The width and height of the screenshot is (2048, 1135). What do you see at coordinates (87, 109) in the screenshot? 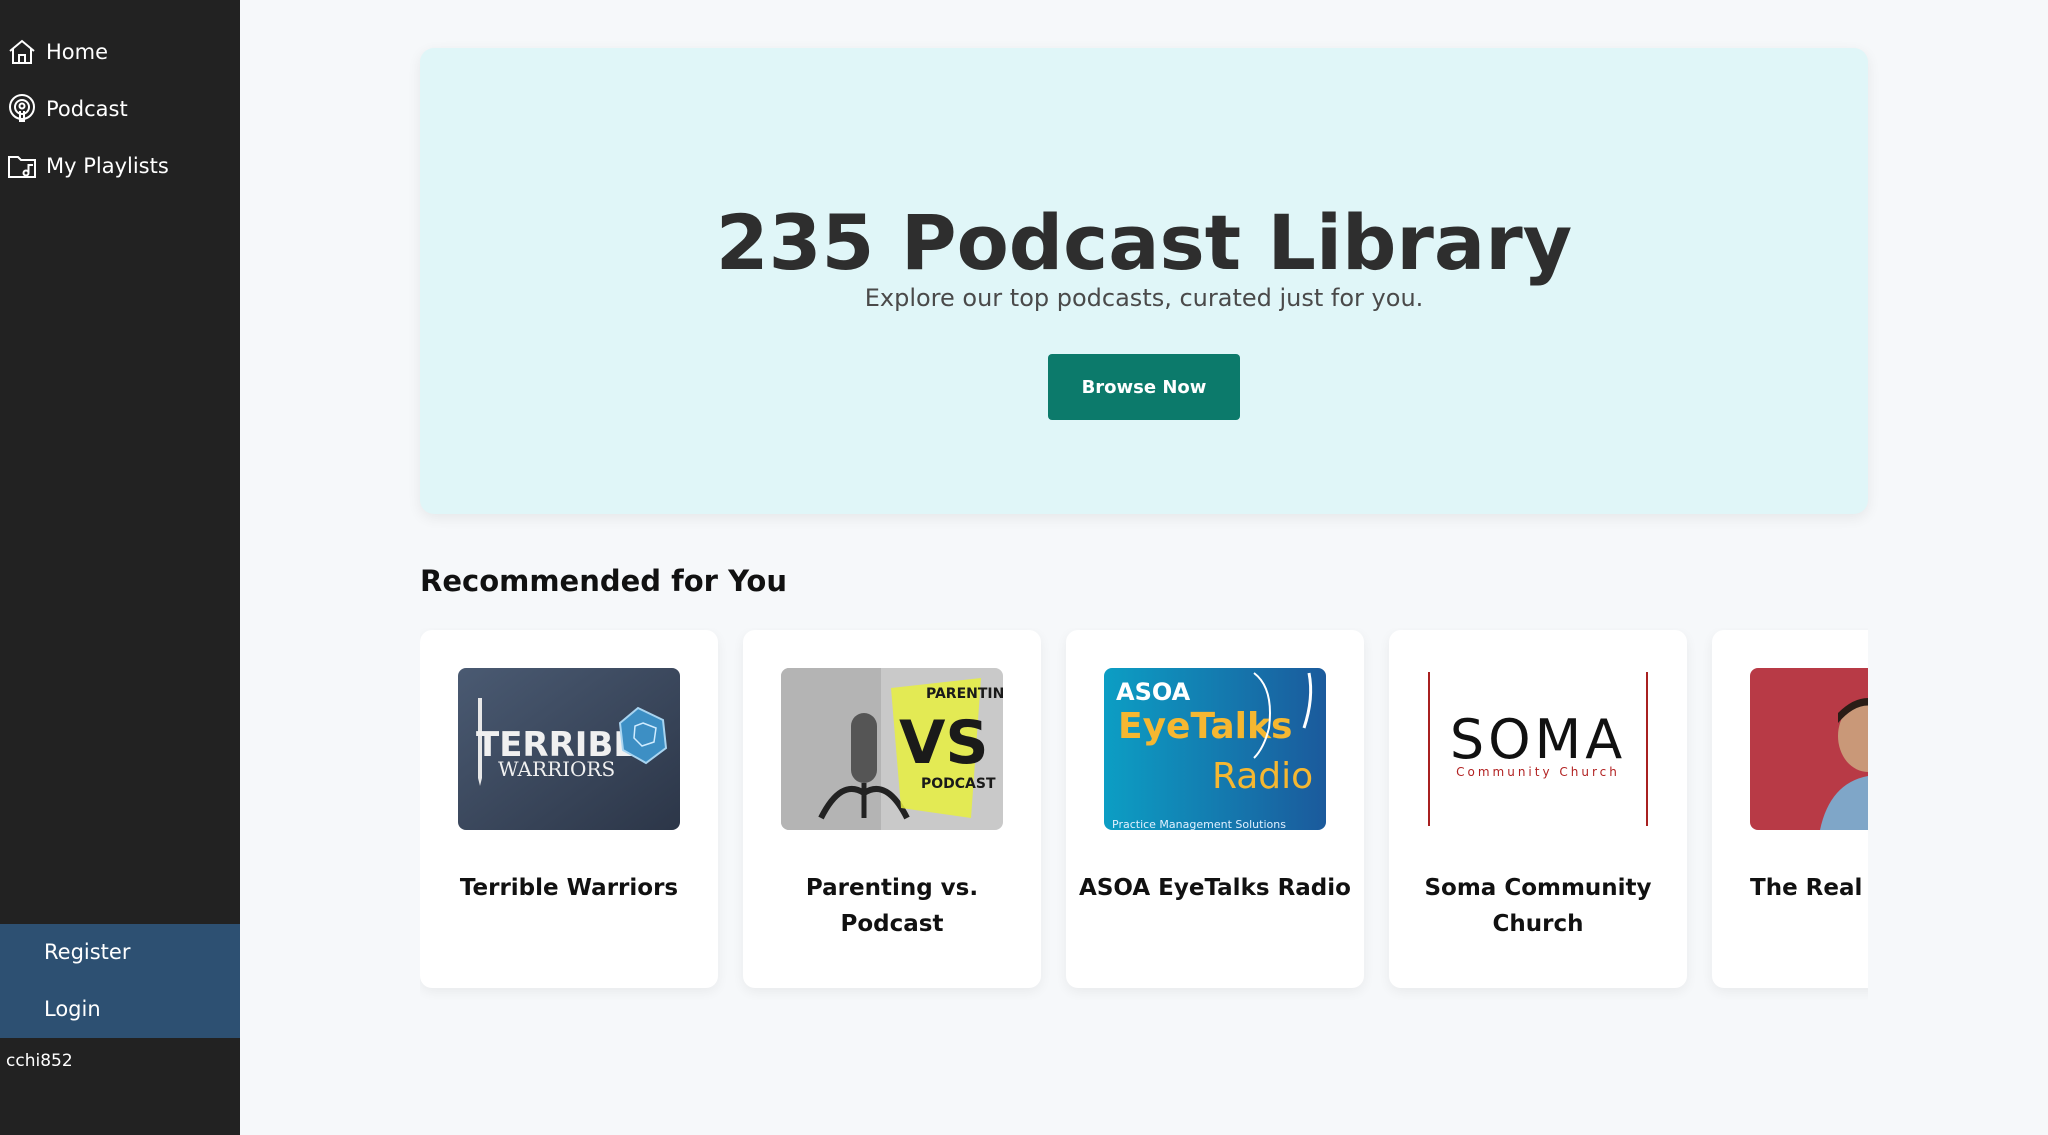
I see `sidebar-item-label: Podcast` at bounding box center [87, 109].